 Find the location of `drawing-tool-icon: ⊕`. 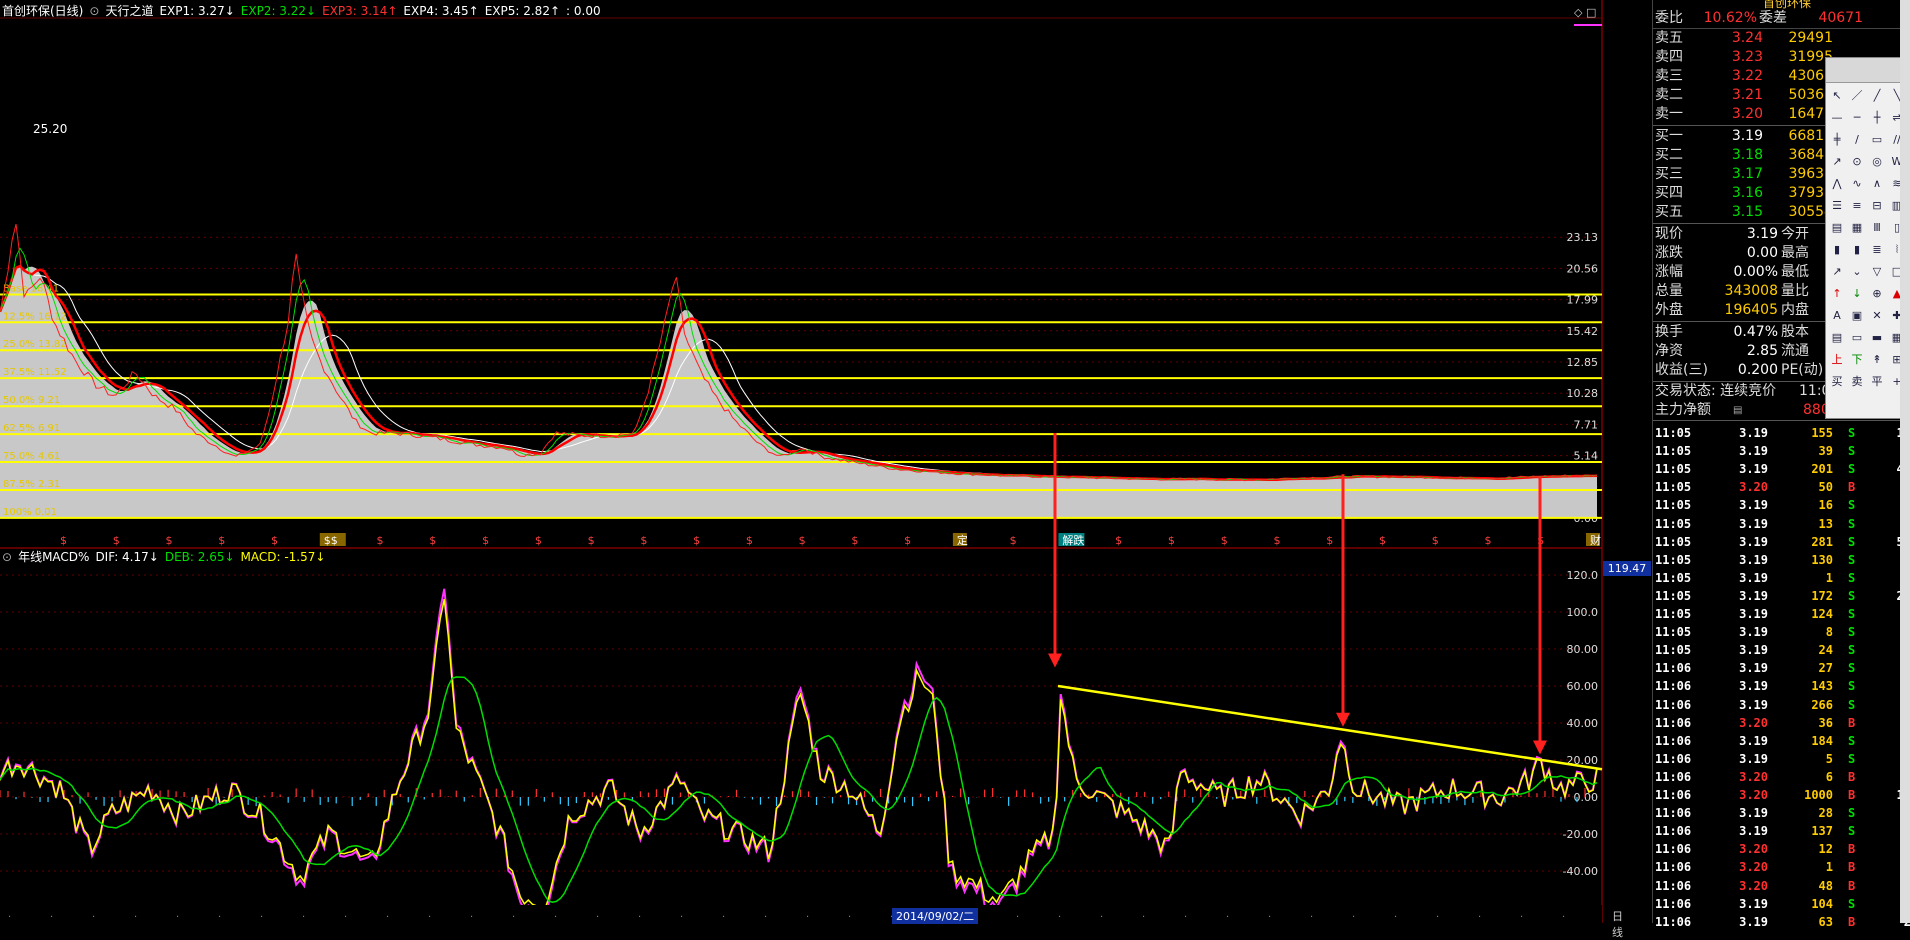

drawing-tool-icon: ⊕ is located at coordinates (1877, 294).